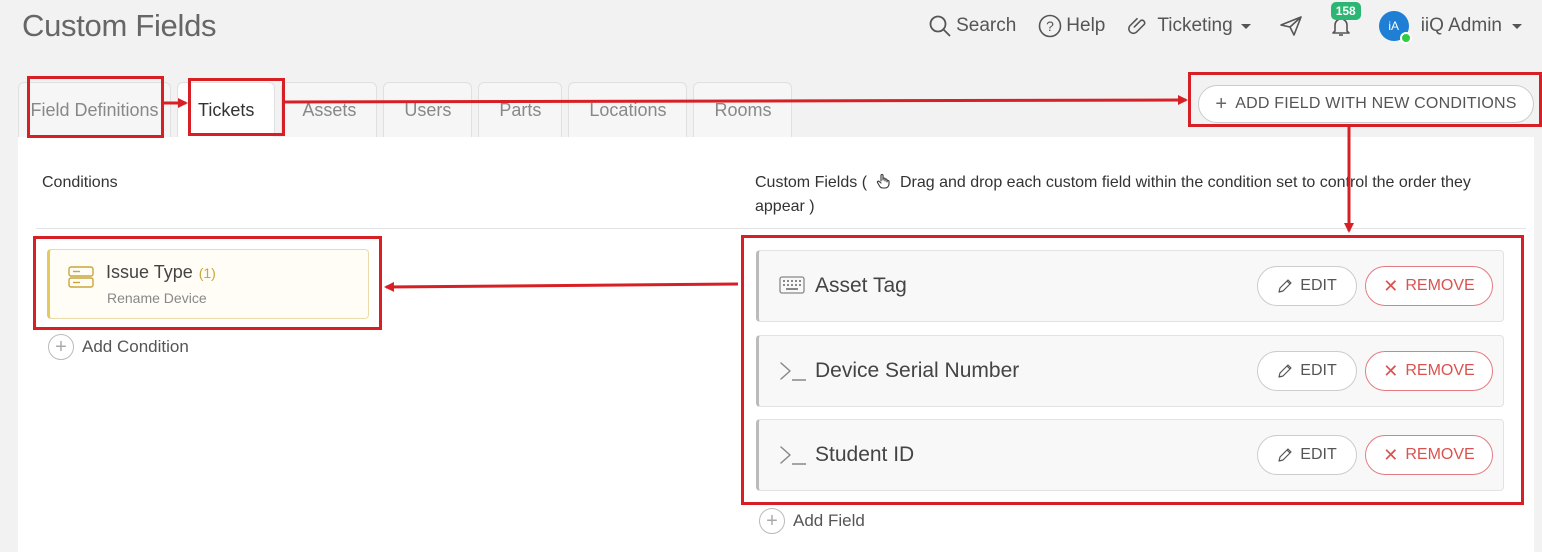  I want to click on notification-badge: 158, so click(1345, 11).